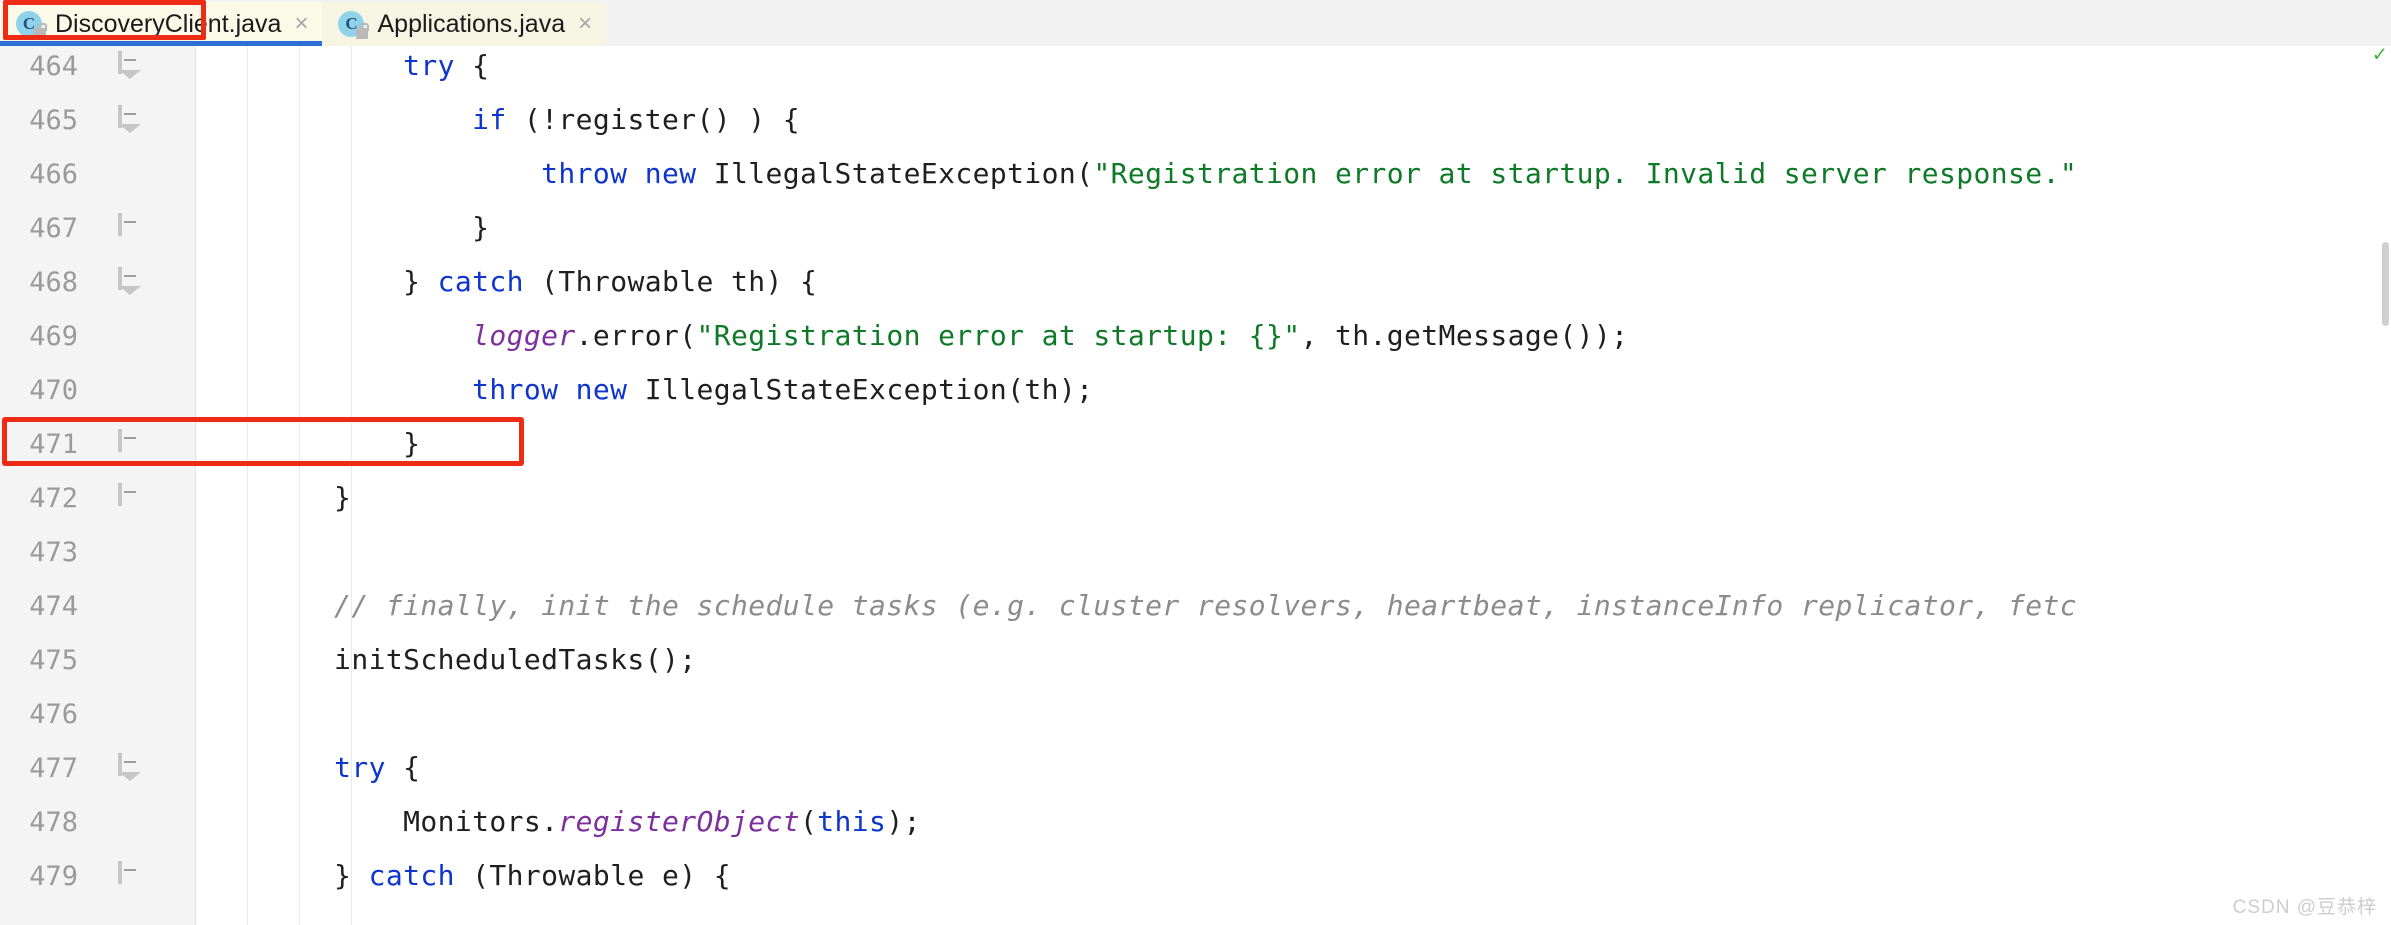 This screenshot has width=2391, height=925. I want to click on line-number: 468, so click(53, 282).